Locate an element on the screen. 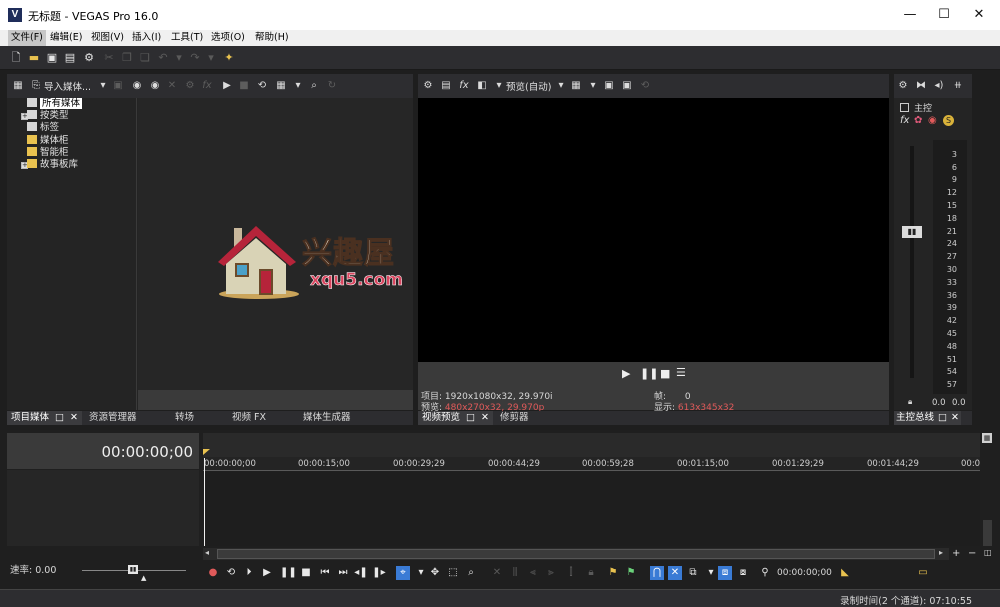  split-icon: ⫿ is located at coordinates (571, 573).